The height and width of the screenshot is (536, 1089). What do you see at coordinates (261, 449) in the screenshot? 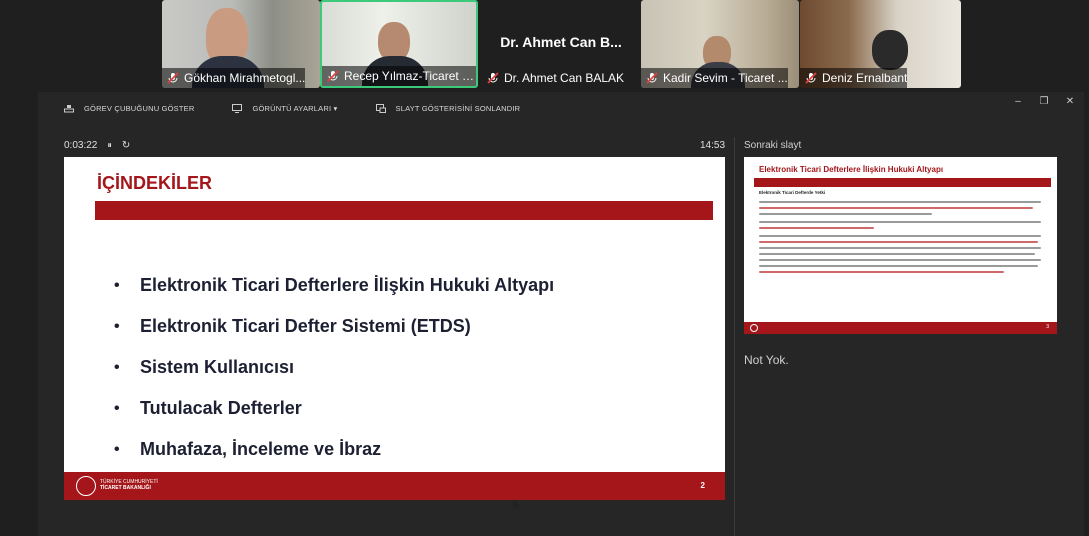
I see `bullet-text: Muhafaza, İnceleme ve İbraz` at bounding box center [261, 449].